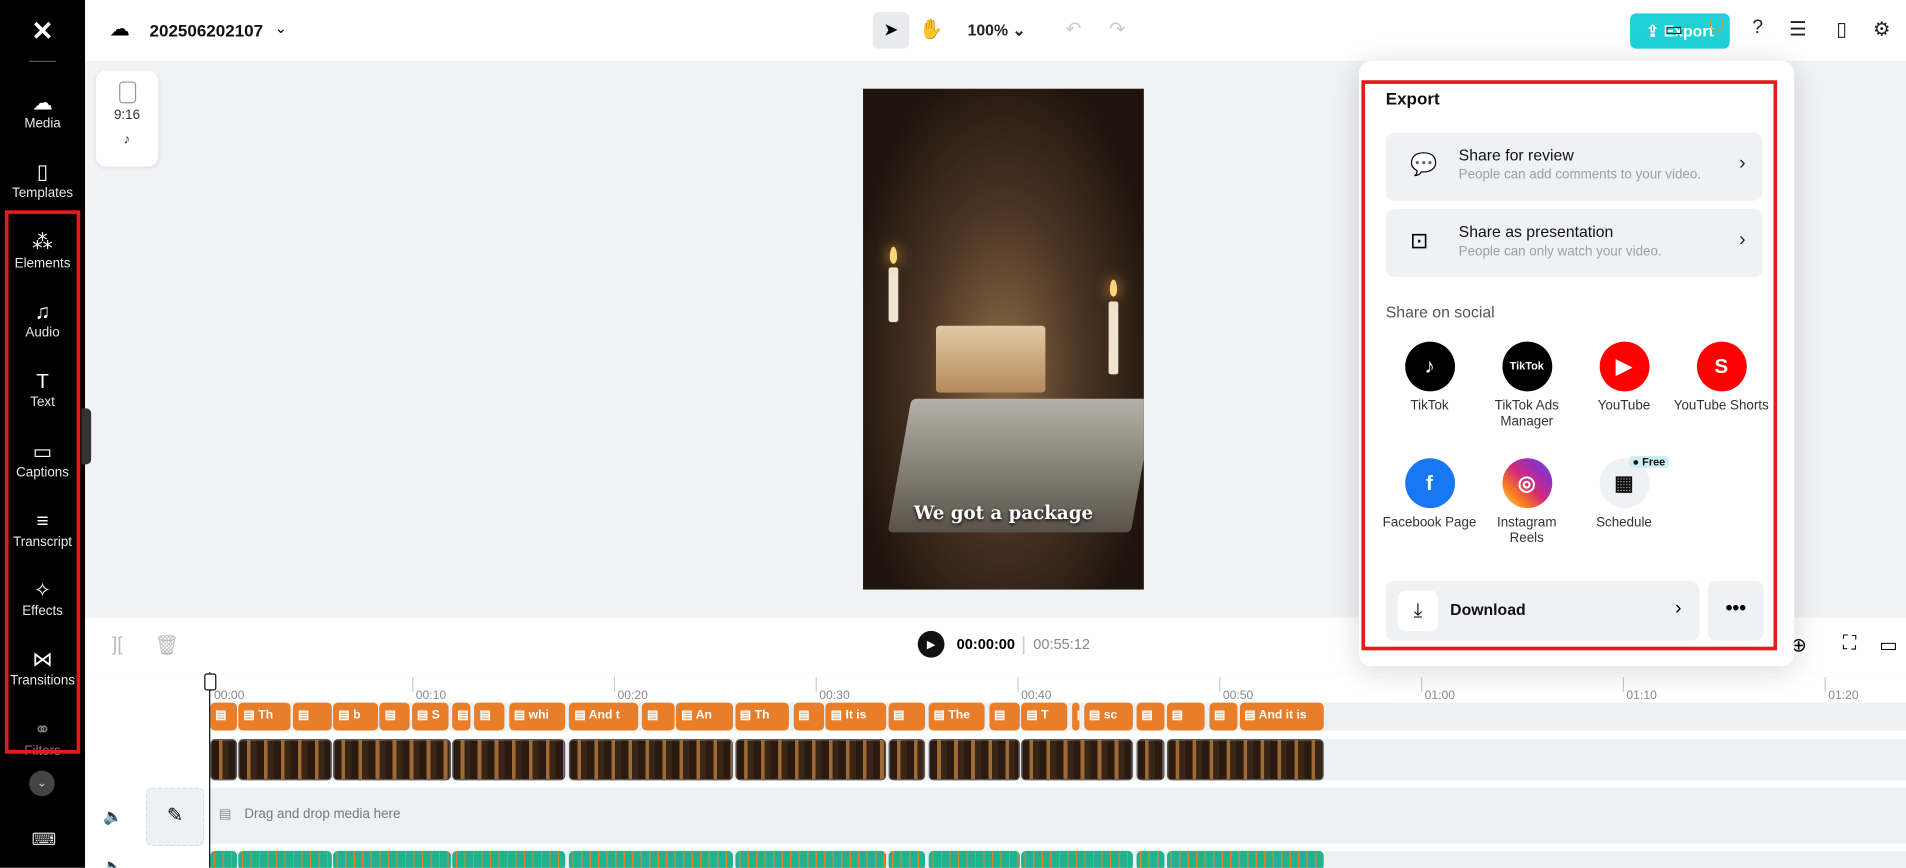 This screenshot has width=1906, height=868. What do you see at coordinates (1716, 28) in the screenshot?
I see `shield-icon: ⛉` at bounding box center [1716, 28].